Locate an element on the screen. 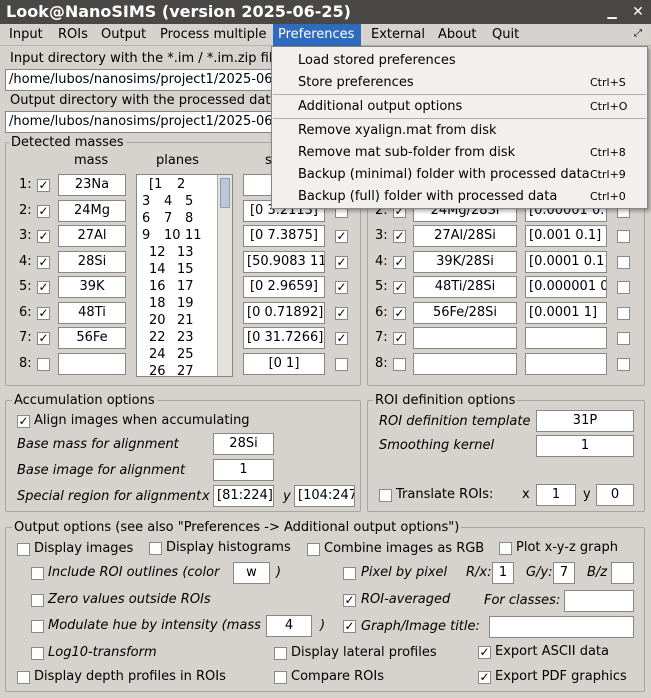 The width and height of the screenshot is (651, 698). graph-title-field is located at coordinates (561, 627).